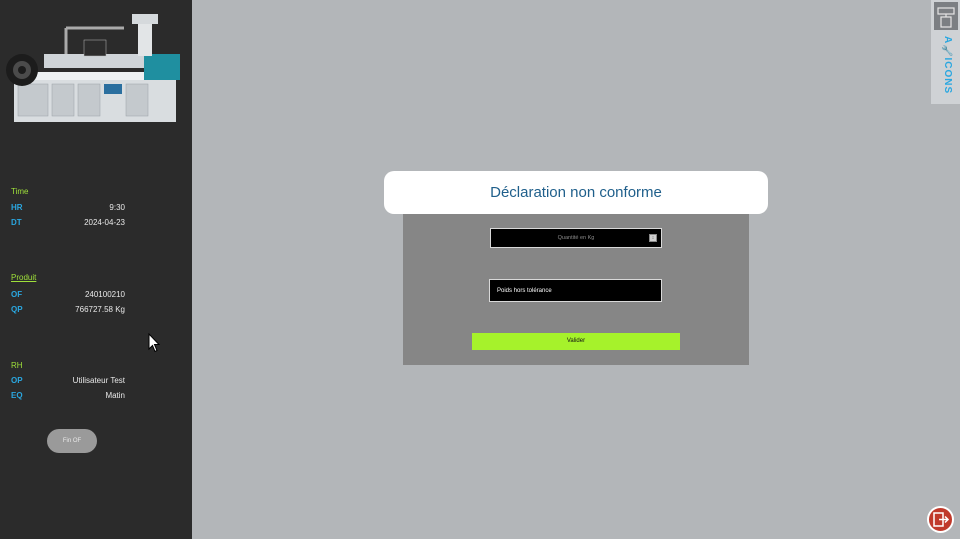 The width and height of the screenshot is (960, 539). Describe the element at coordinates (104, 222) in the screenshot. I see `dt-value: 2024-04-23` at that location.